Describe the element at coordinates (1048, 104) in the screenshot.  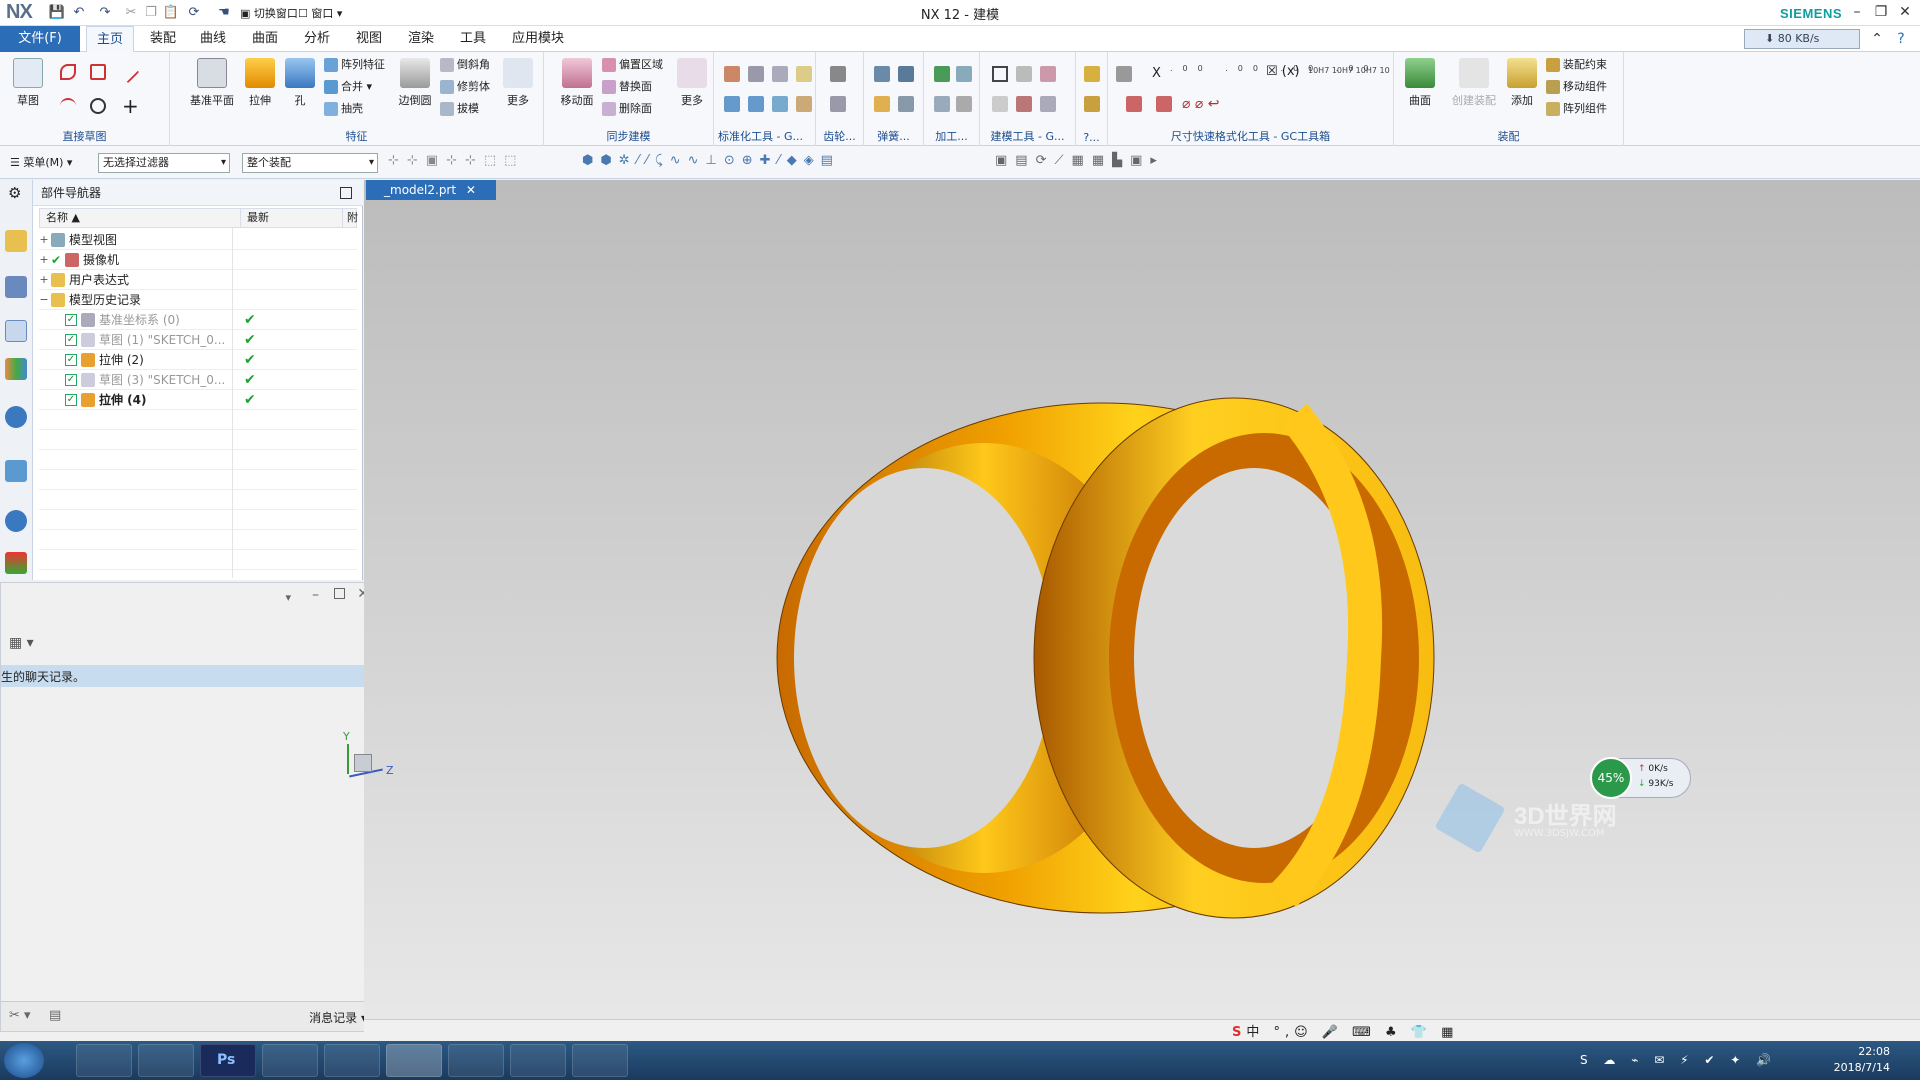
I see `modeling-tool-6-icon` at that location.